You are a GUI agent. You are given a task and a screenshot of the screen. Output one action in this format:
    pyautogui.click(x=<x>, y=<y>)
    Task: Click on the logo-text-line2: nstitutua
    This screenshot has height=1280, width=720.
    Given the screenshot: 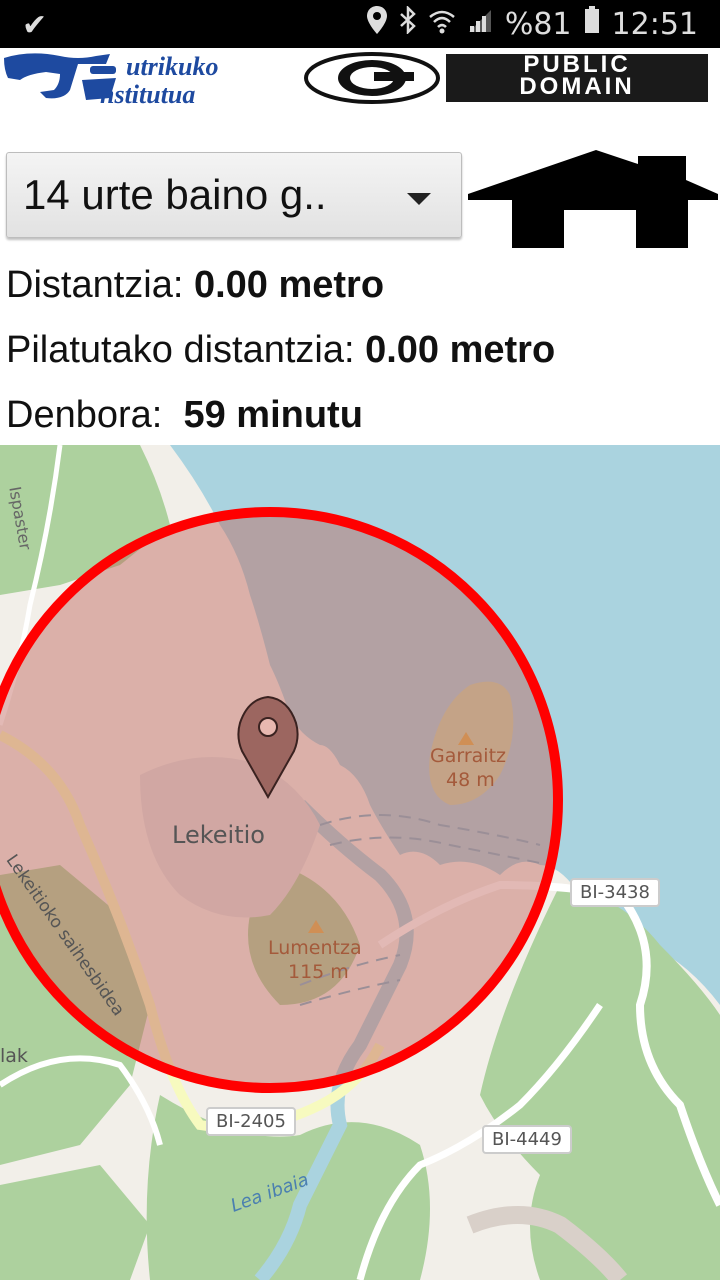 What is the action you would take?
    pyautogui.click(x=147, y=93)
    